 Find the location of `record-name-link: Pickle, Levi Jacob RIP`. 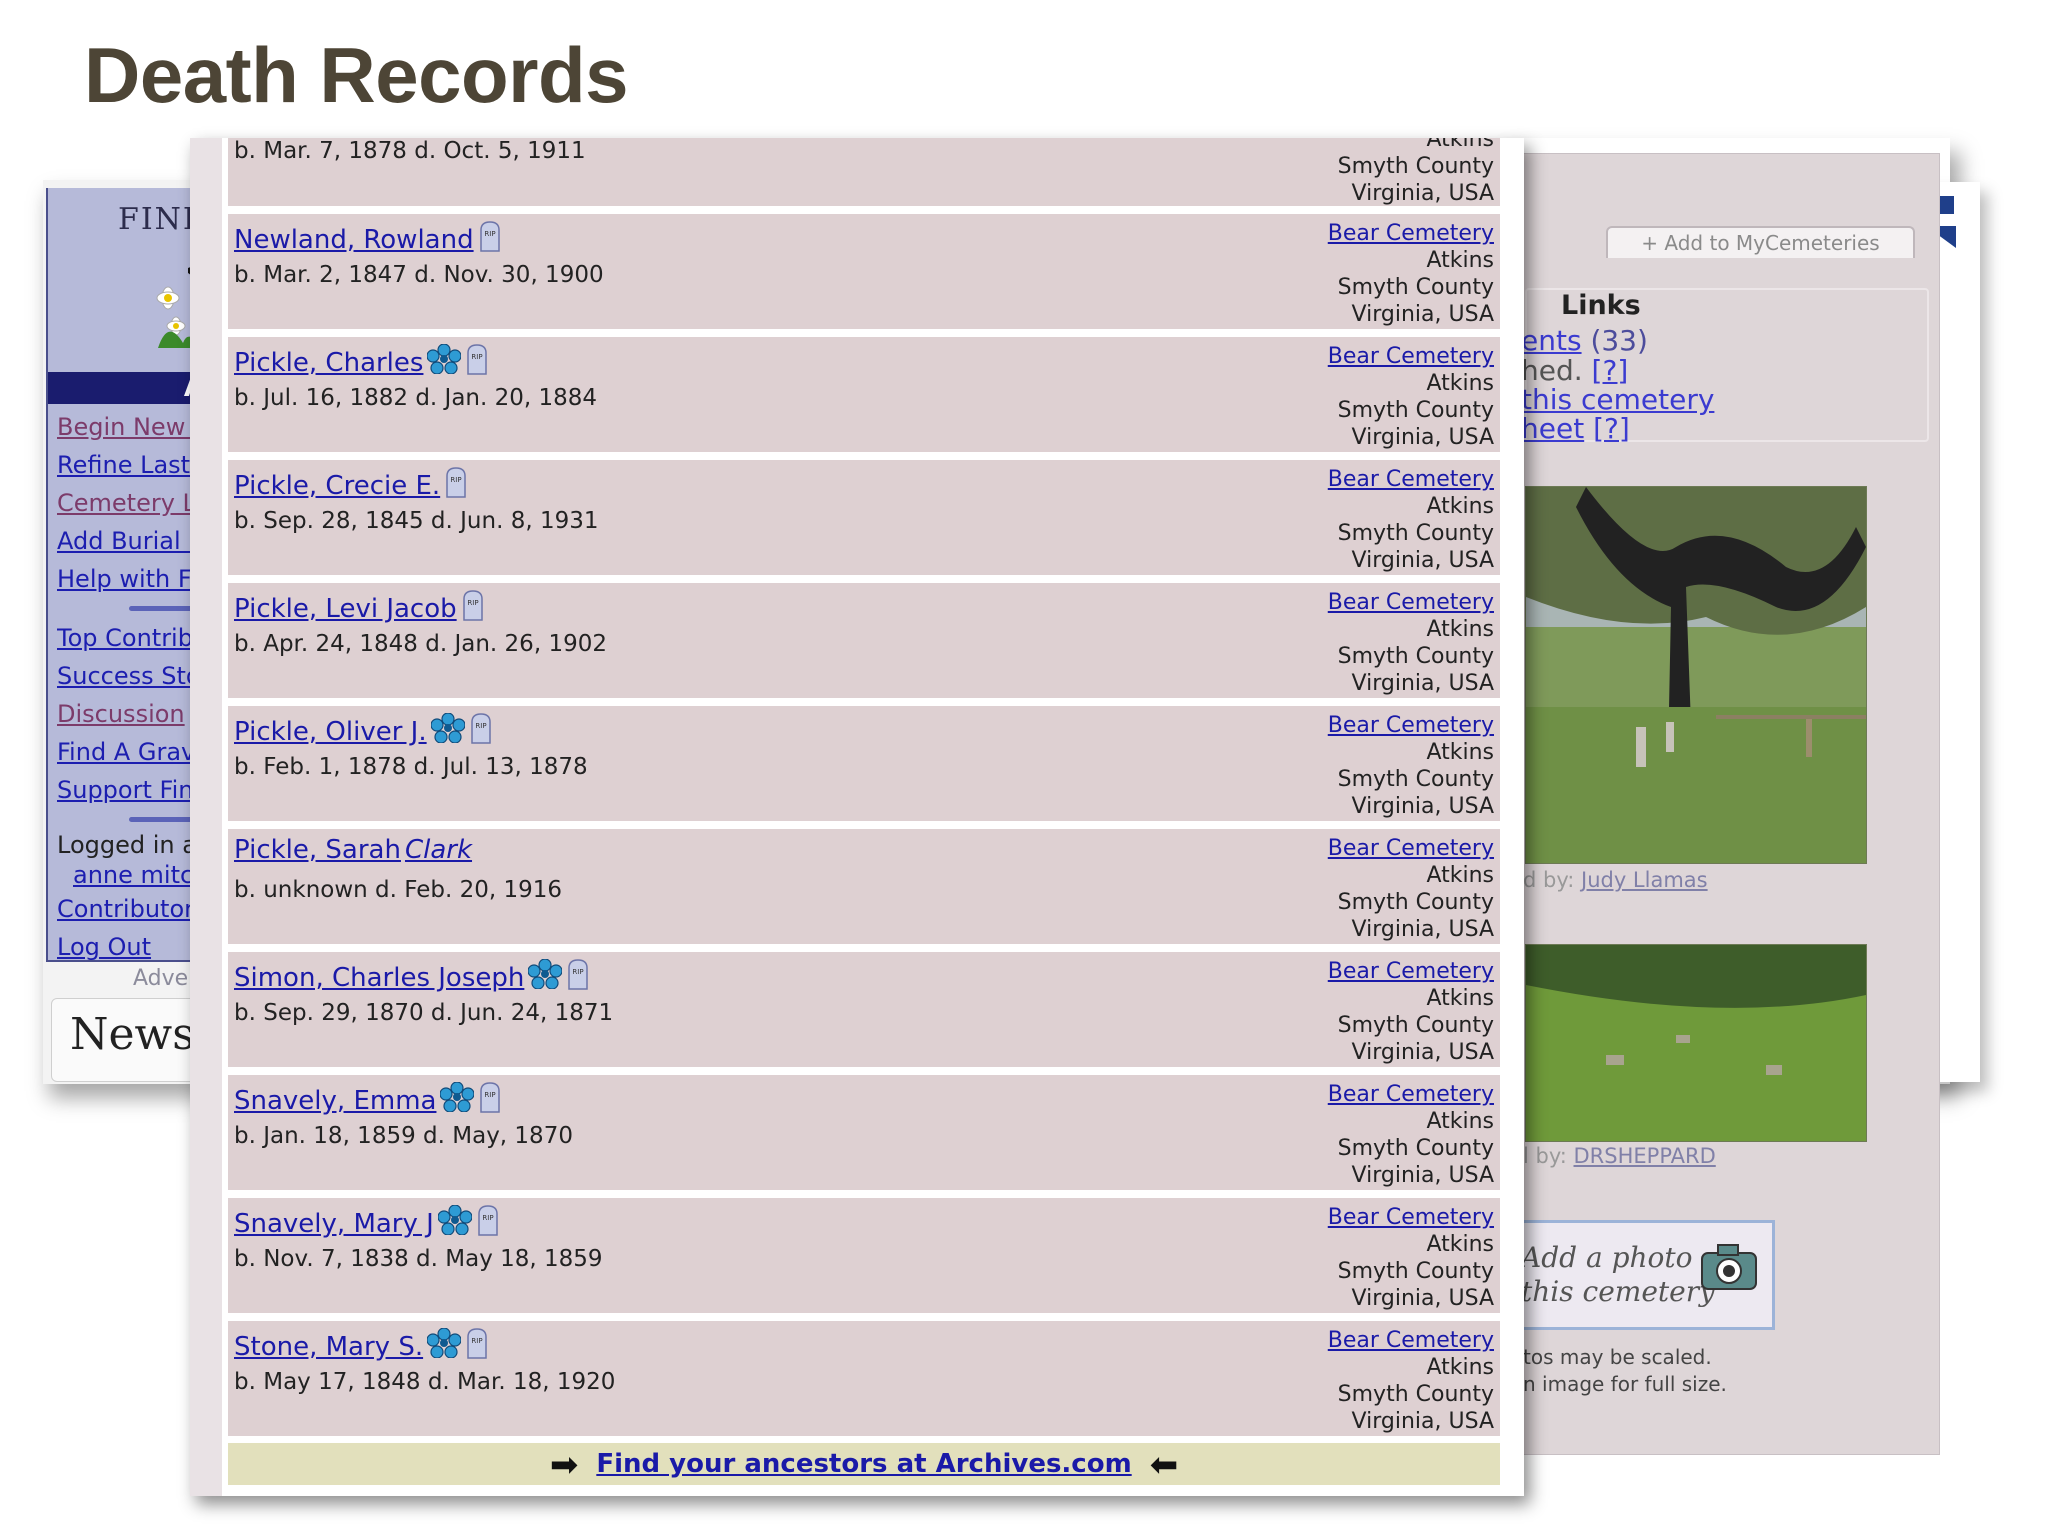

record-name-link: Pickle, Levi Jacob RIP is located at coordinates (359, 608).